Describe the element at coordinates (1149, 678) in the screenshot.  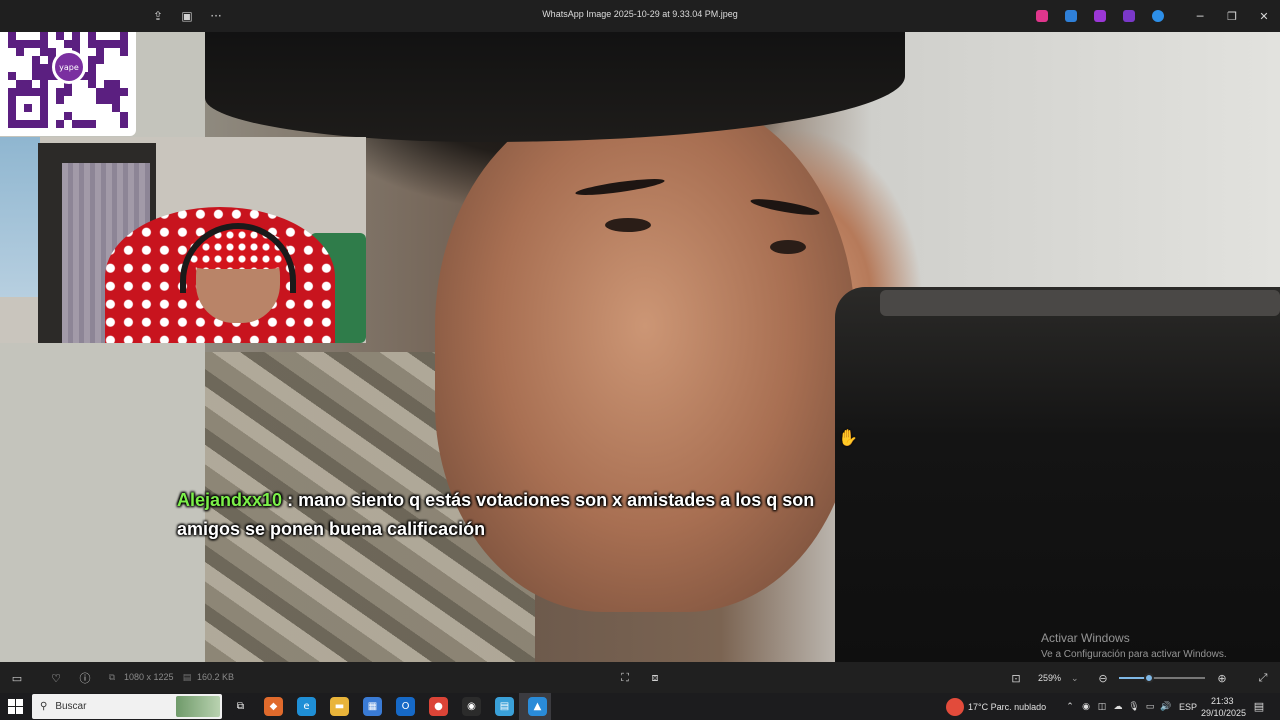
I see `zoom-slider-knob` at that location.